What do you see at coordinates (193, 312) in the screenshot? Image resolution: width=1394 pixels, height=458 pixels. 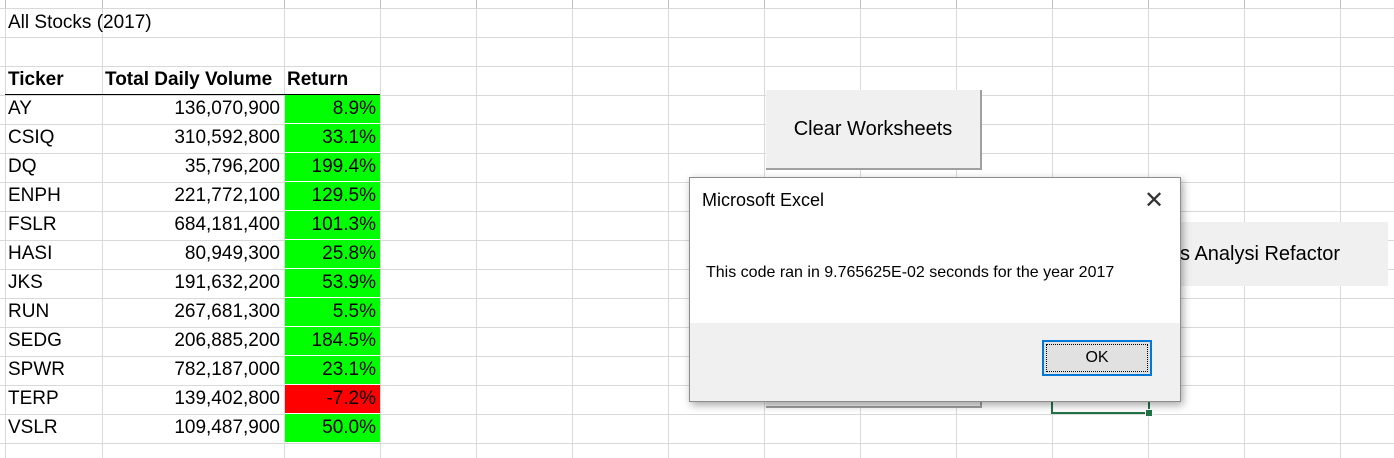 I see `volume-cell: 267,681,300` at bounding box center [193, 312].